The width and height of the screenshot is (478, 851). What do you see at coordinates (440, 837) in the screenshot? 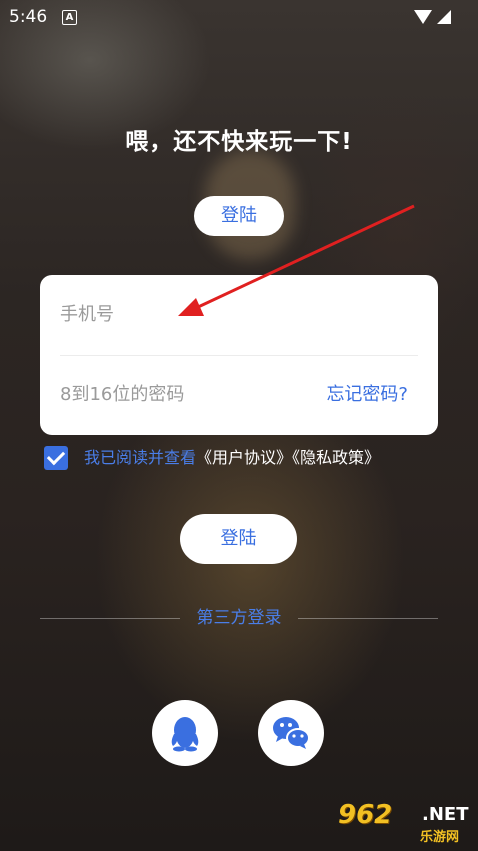
I see `watermark-site-name: 乐游网` at bounding box center [440, 837].